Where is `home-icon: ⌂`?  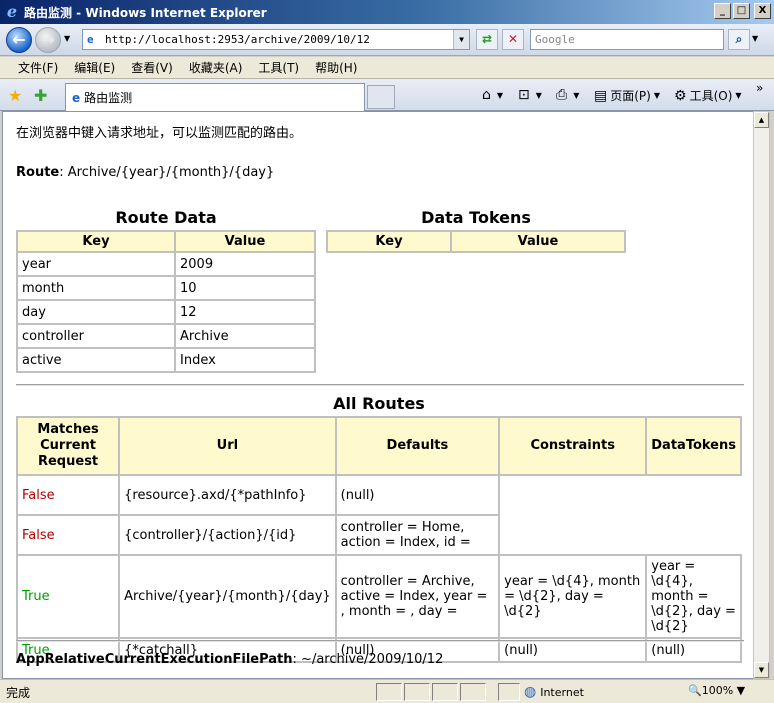 home-icon: ⌂ is located at coordinates (486, 95).